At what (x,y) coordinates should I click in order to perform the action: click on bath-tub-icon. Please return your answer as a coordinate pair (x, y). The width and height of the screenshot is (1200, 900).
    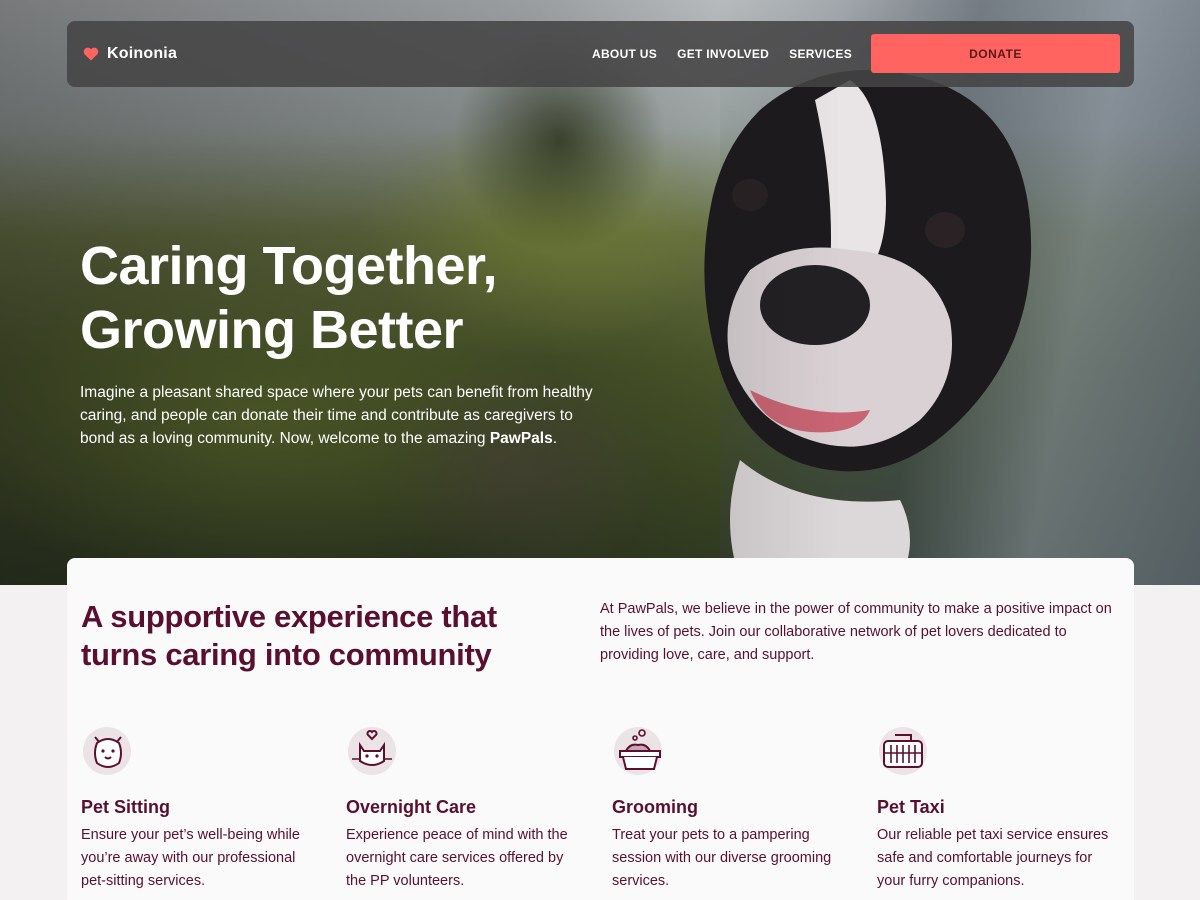
    Looking at the image, I should click on (638, 751).